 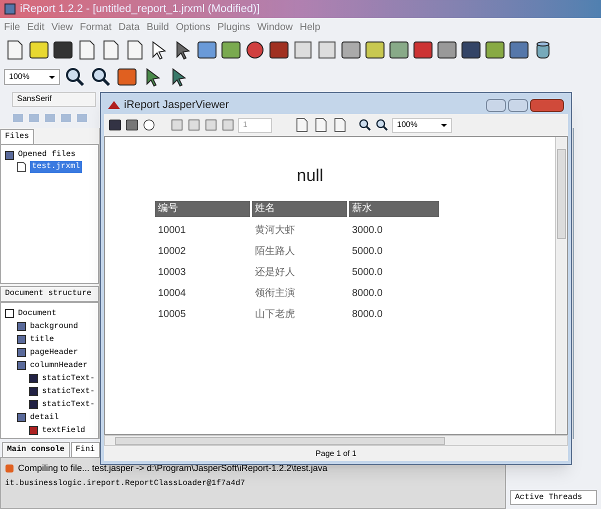 What do you see at coordinates (96, 27) in the screenshot?
I see `menu-item: Format` at bounding box center [96, 27].